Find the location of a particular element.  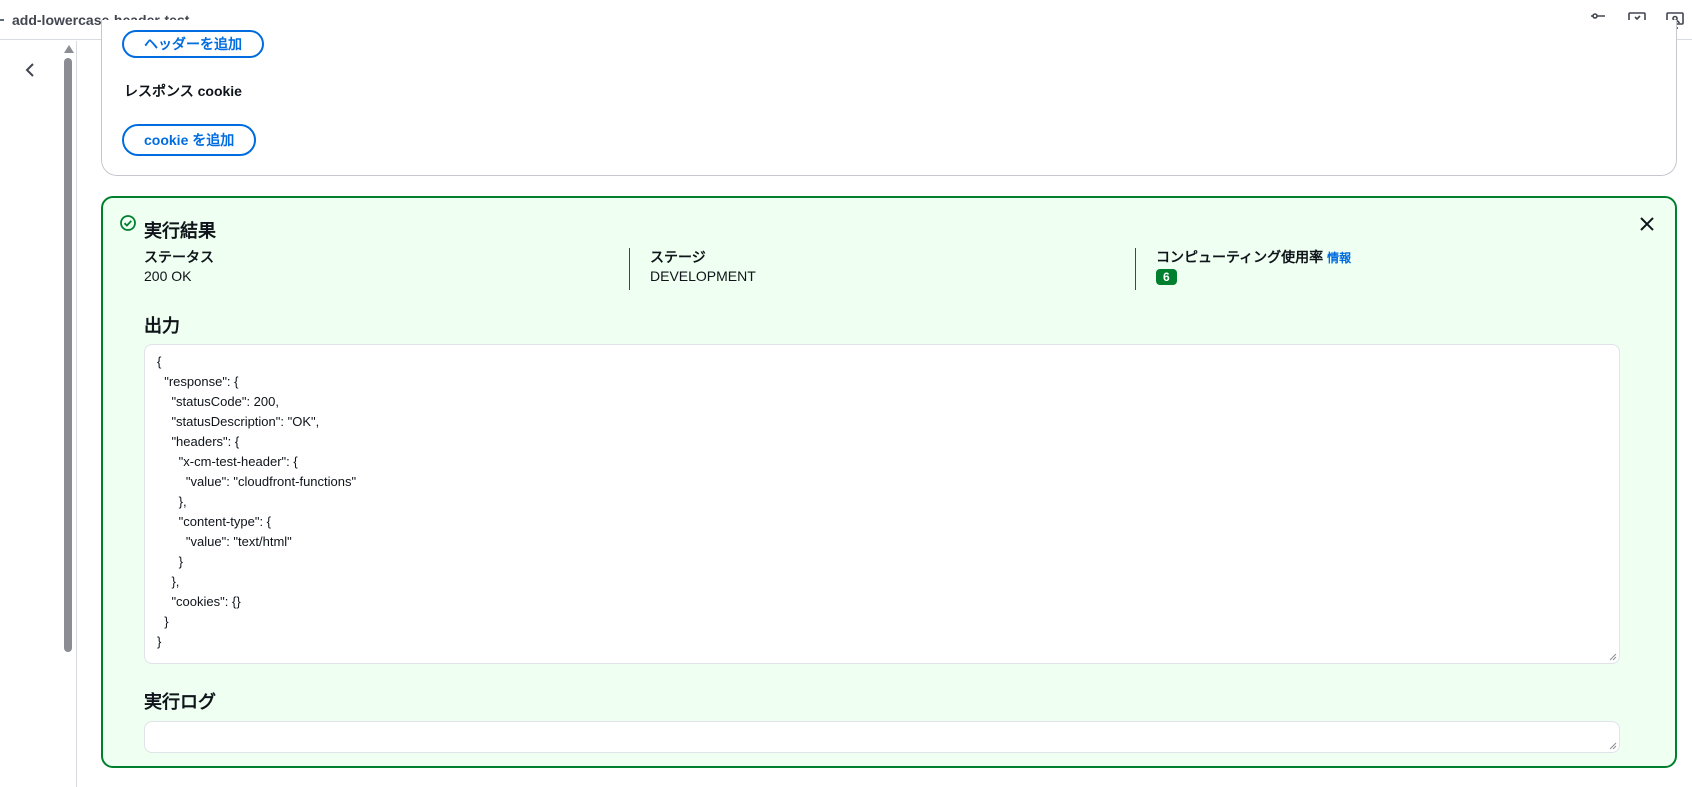

response-cookie-label: レスポンス cookie is located at coordinates (183, 91).